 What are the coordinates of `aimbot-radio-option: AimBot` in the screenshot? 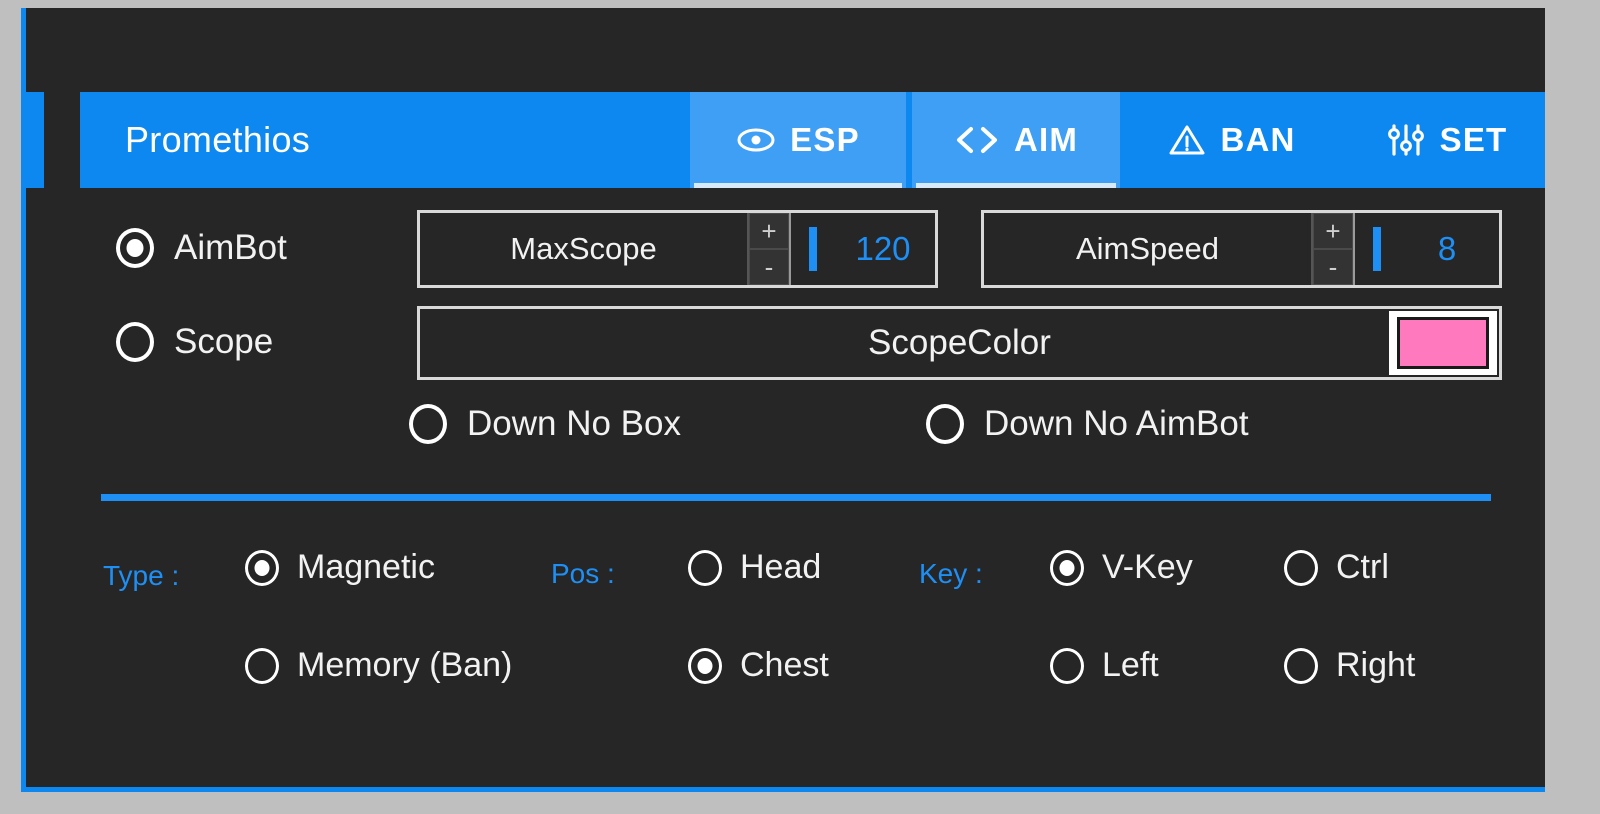 It's located at (201, 248).